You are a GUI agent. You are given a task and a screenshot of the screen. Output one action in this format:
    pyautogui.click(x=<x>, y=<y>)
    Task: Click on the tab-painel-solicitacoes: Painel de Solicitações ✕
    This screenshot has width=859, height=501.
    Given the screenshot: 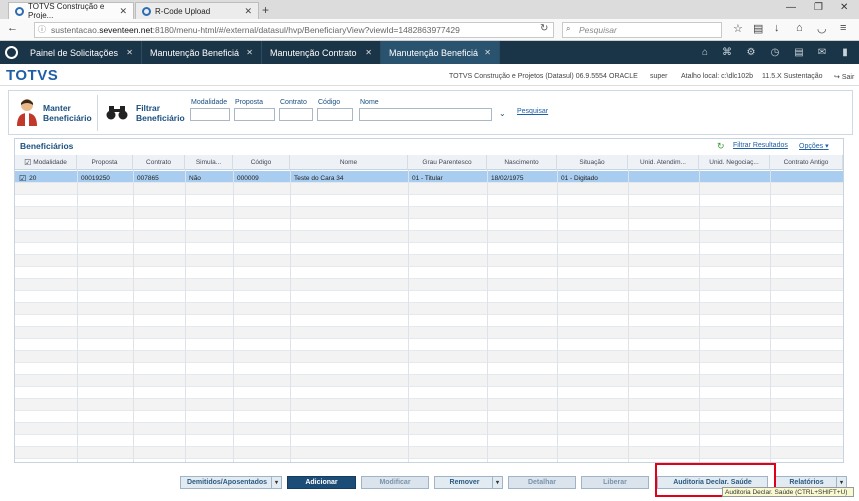 What is the action you would take?
    pyautogui.click(x=82, y=52)
    